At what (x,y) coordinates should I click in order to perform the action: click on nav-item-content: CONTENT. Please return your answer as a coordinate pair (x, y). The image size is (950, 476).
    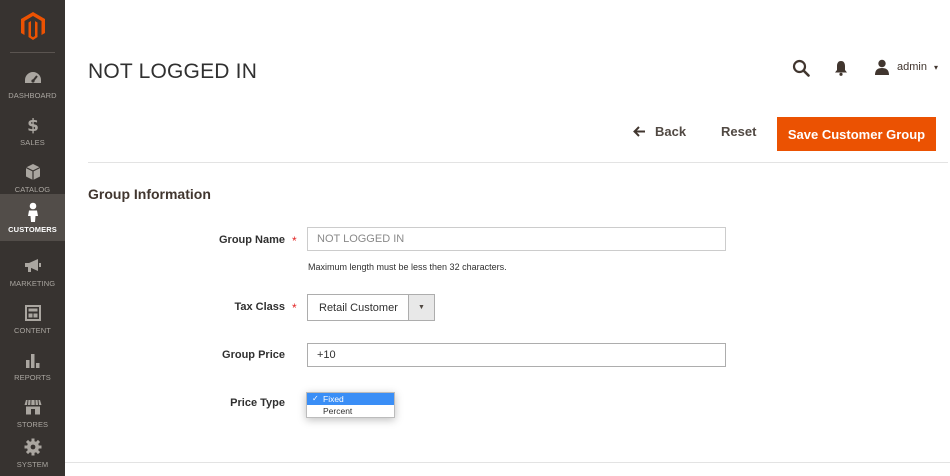
    Looking at the image, I should click on (32, 318).